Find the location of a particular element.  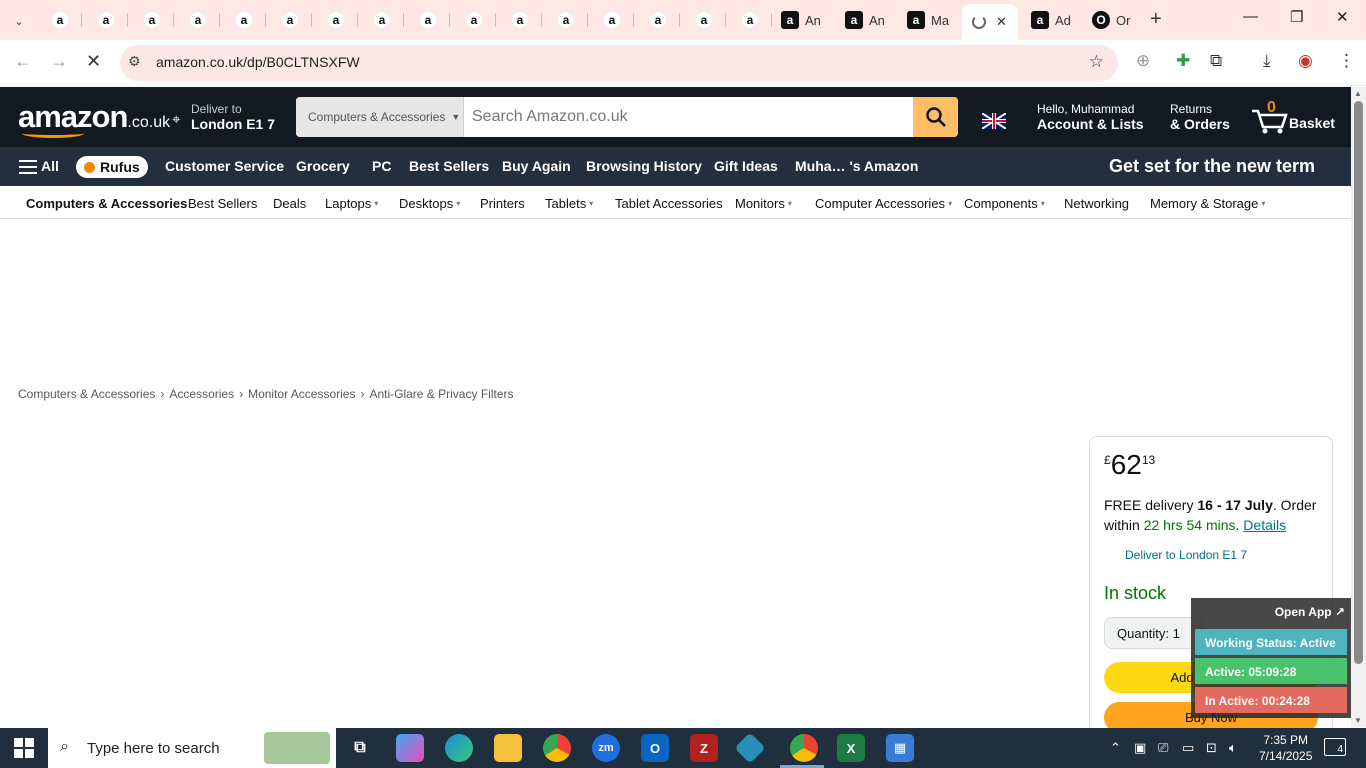

subnav-deals: Deals is located at coordinates (289, 203).